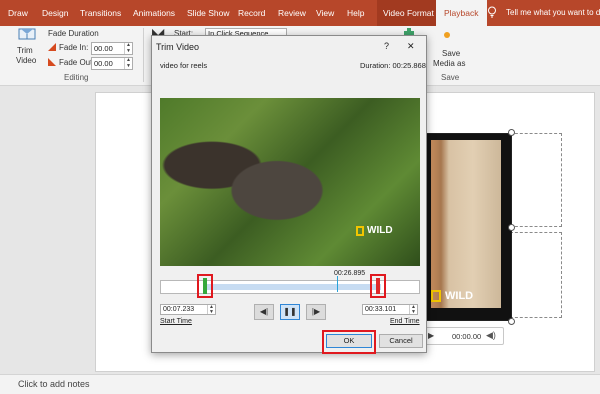  Describe the element at coordinates (536, 275) in the screenshot. I see `placeholder-box-bottom` at that location.